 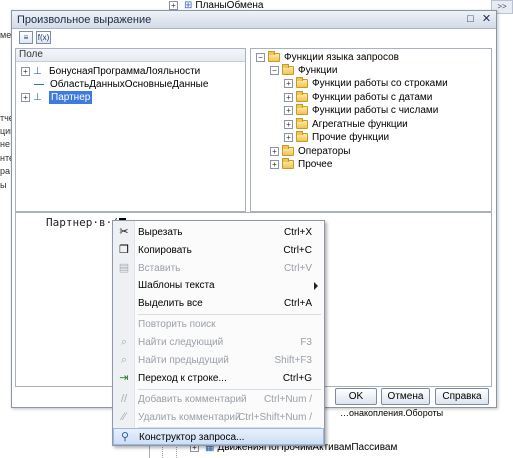 I want to click on dialog-titlebar: Произвольное выражение □ ✕, so click(x=254, y=20).